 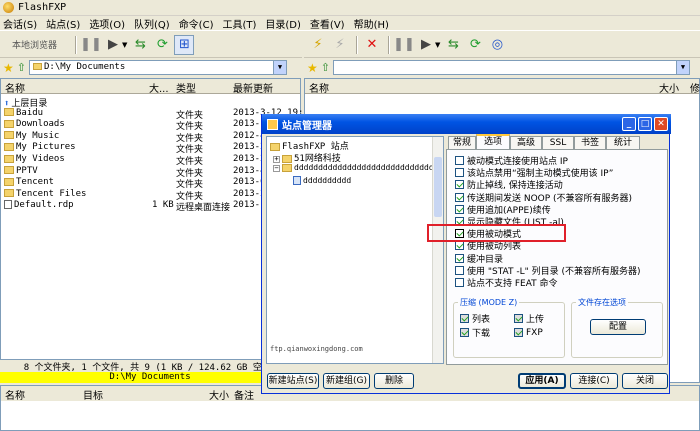 What do you see at coordinates (93, 394) in the screenshot?
I see `queue-column-target: 目标` at bounding box center [93, 394].